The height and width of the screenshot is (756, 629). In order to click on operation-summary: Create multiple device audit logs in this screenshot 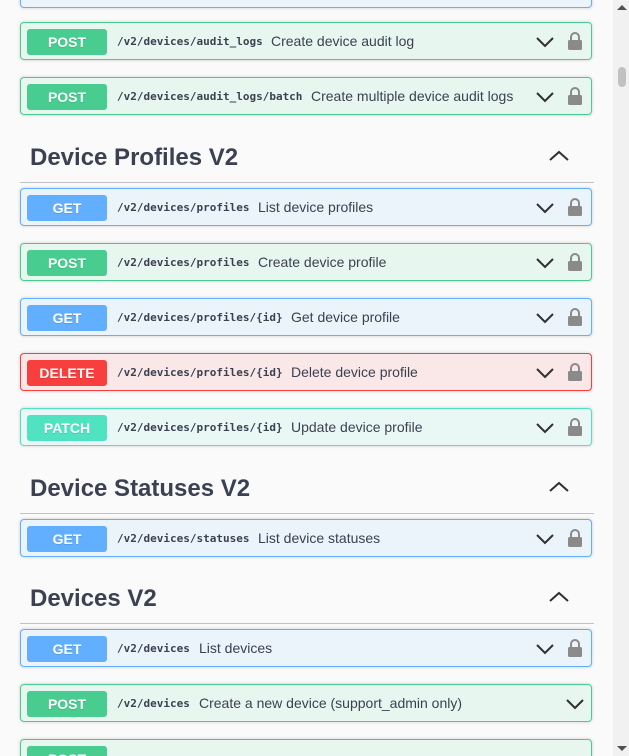, I will do `click(412, 96)`.